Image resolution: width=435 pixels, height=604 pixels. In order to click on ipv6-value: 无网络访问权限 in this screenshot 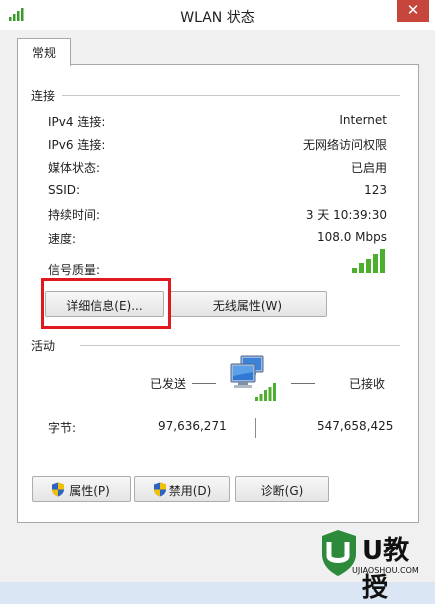, I will do `click(344, 145)`.